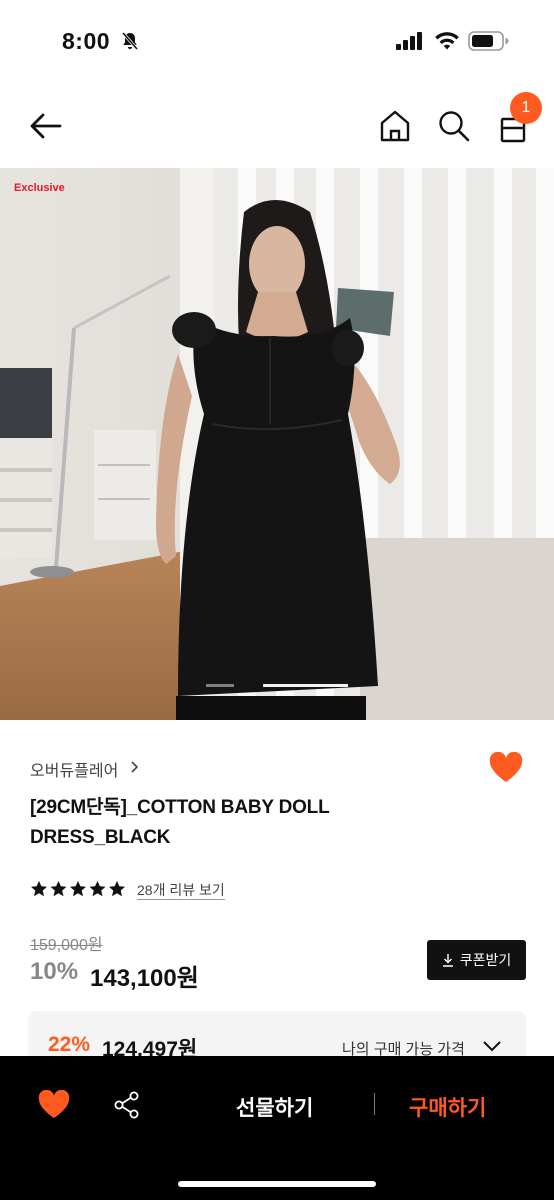  What do you see at coordinates (274, 1107) in the screenshot?
I see `gift-button: 선물하기` at bounding box center [274, 1107].